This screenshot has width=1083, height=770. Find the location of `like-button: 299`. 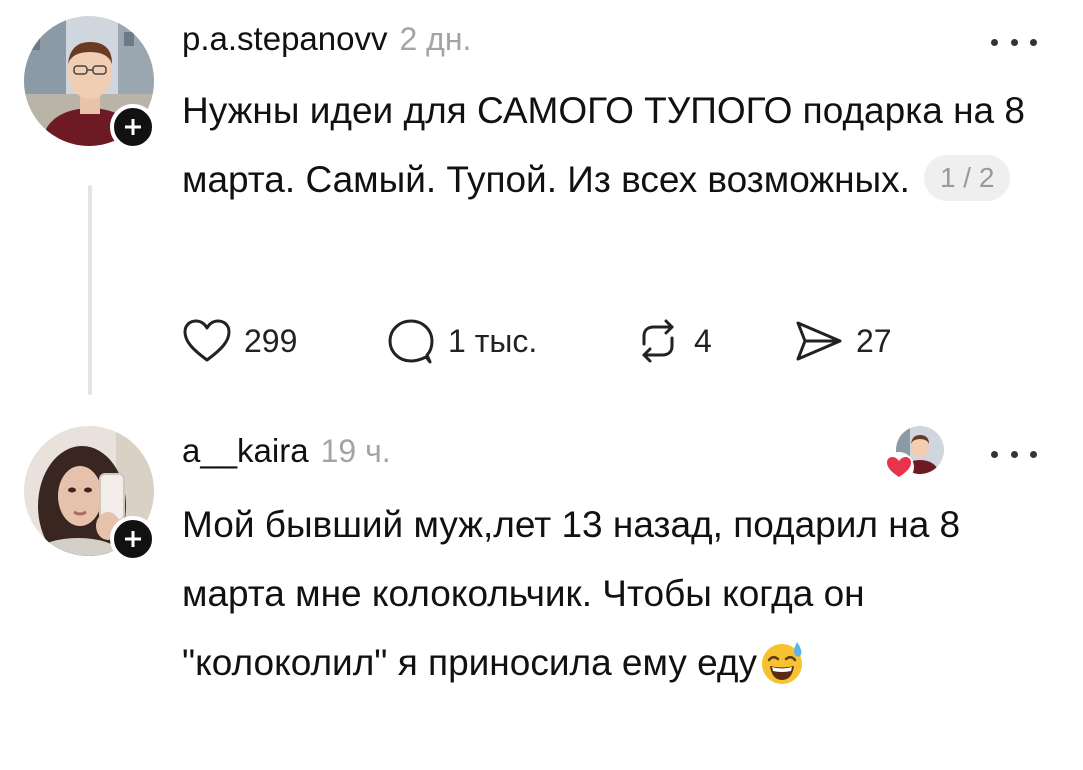

like-button: 299 is located at coordinates (284, 341).